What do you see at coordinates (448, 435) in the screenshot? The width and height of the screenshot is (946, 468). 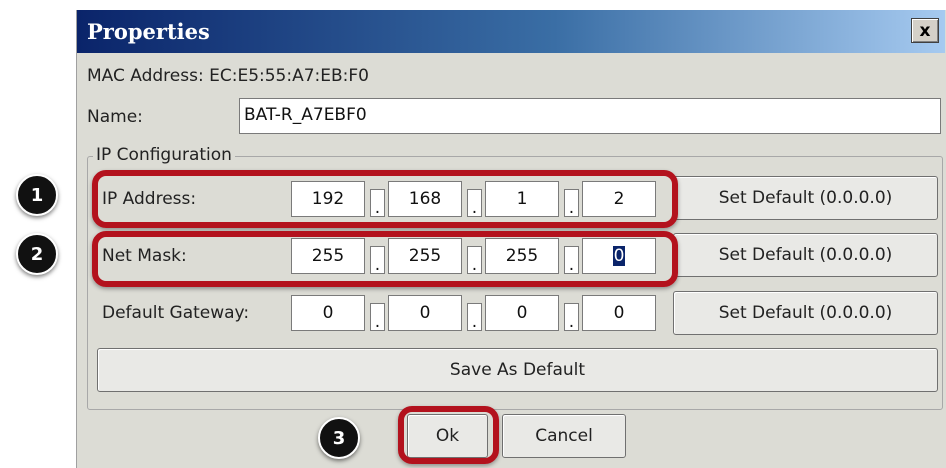 I see `ok-highlight` at bounding box center [448, 435].